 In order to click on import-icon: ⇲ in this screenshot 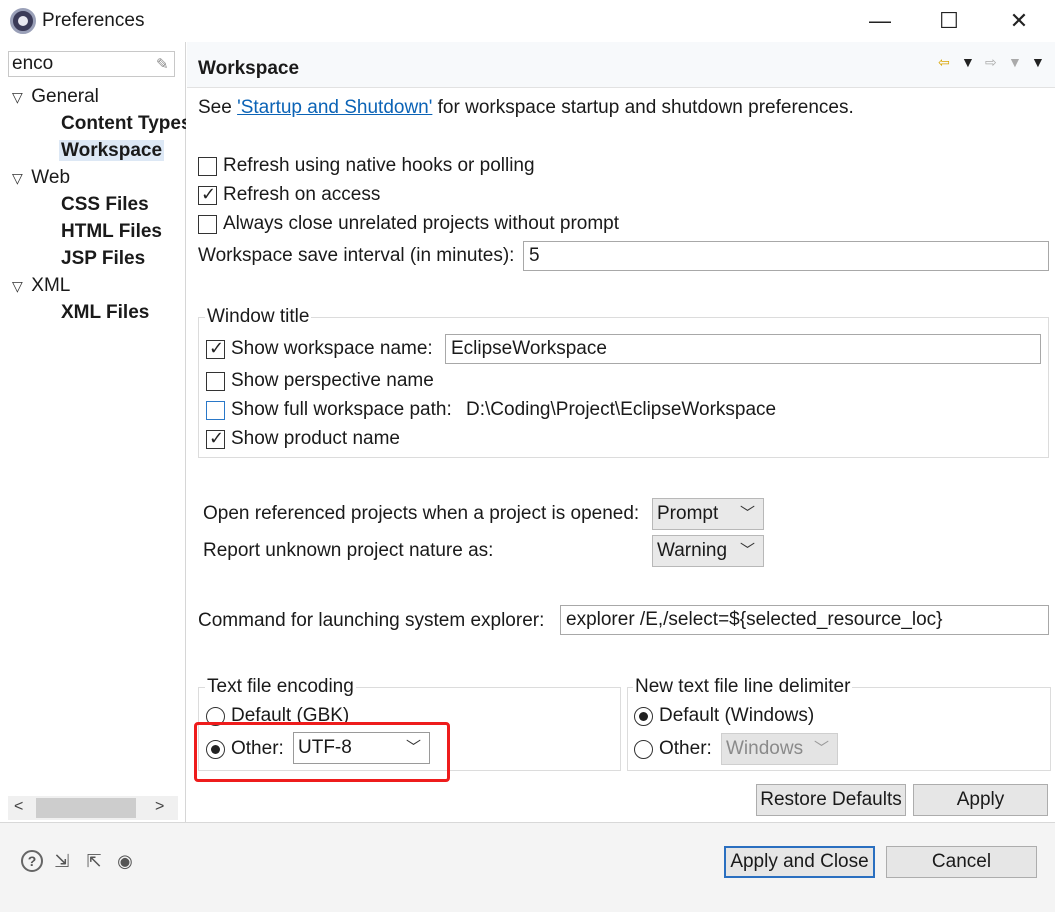, I will do `click(62, 861)`.